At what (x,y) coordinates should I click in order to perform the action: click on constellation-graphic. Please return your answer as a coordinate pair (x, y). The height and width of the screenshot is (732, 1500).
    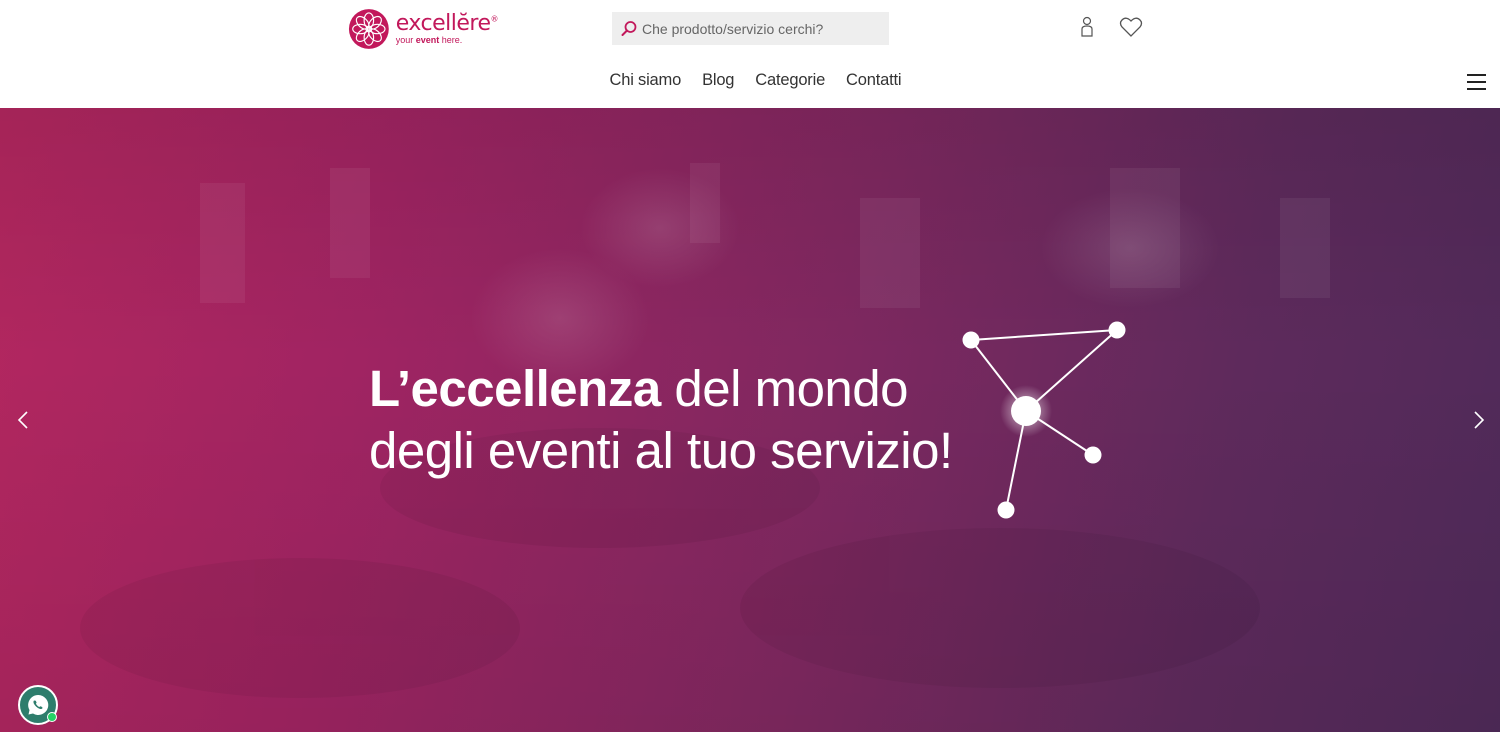
    Looking at the image, I should click on (1044, 420).